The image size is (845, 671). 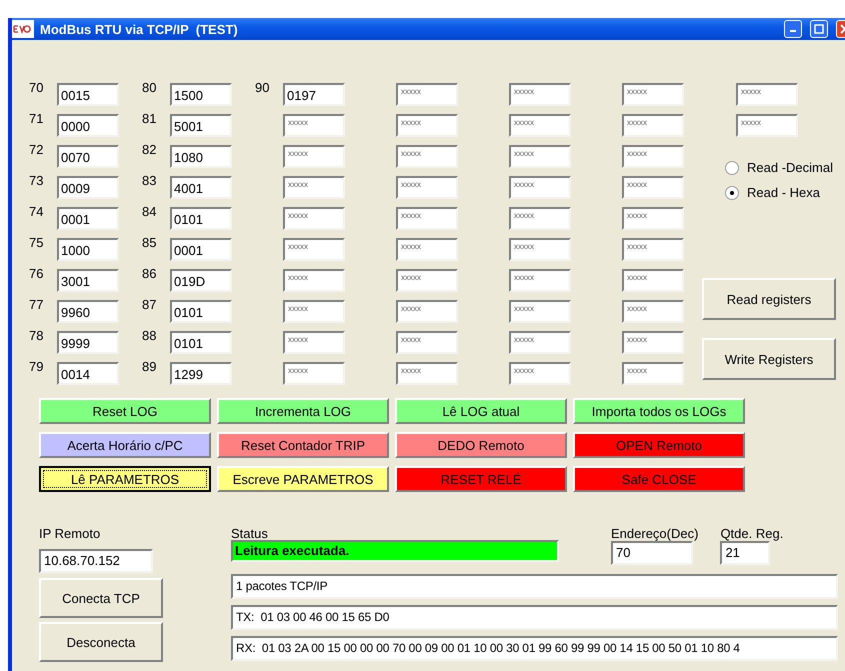 What do you see at coordinates (36, 366) in the screenshot?
I see `register-number: 79` at bounding box center [36, 366].